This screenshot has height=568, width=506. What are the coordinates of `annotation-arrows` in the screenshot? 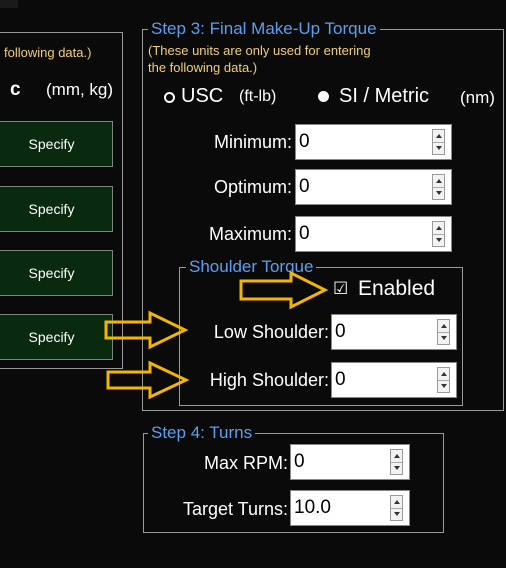 It's located at (216, 335).